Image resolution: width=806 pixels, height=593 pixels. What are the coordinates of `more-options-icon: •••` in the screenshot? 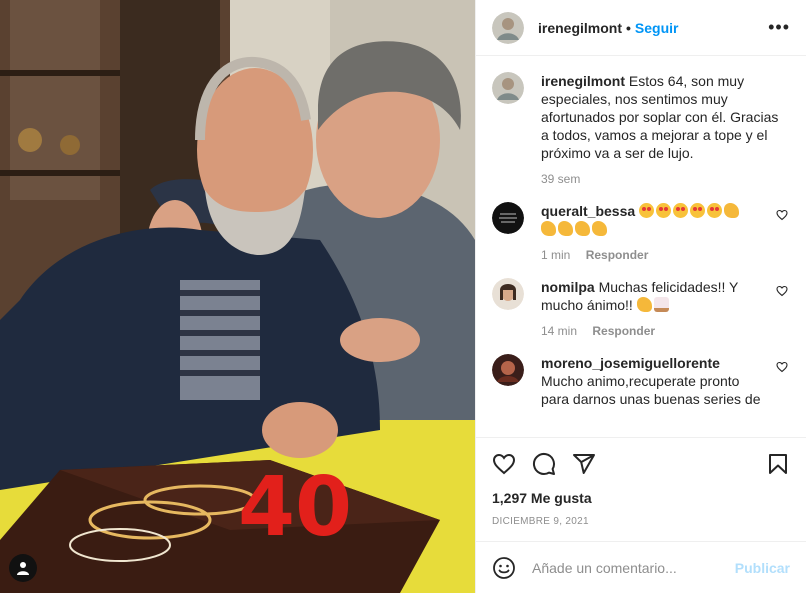 It's located at (779, 27).